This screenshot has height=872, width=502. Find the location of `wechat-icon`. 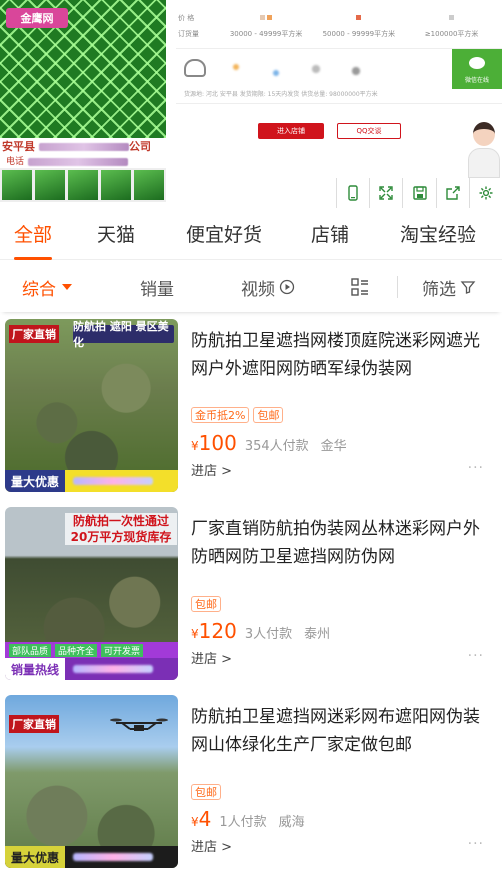

wechat-icon is located at coordinates (477, 63).